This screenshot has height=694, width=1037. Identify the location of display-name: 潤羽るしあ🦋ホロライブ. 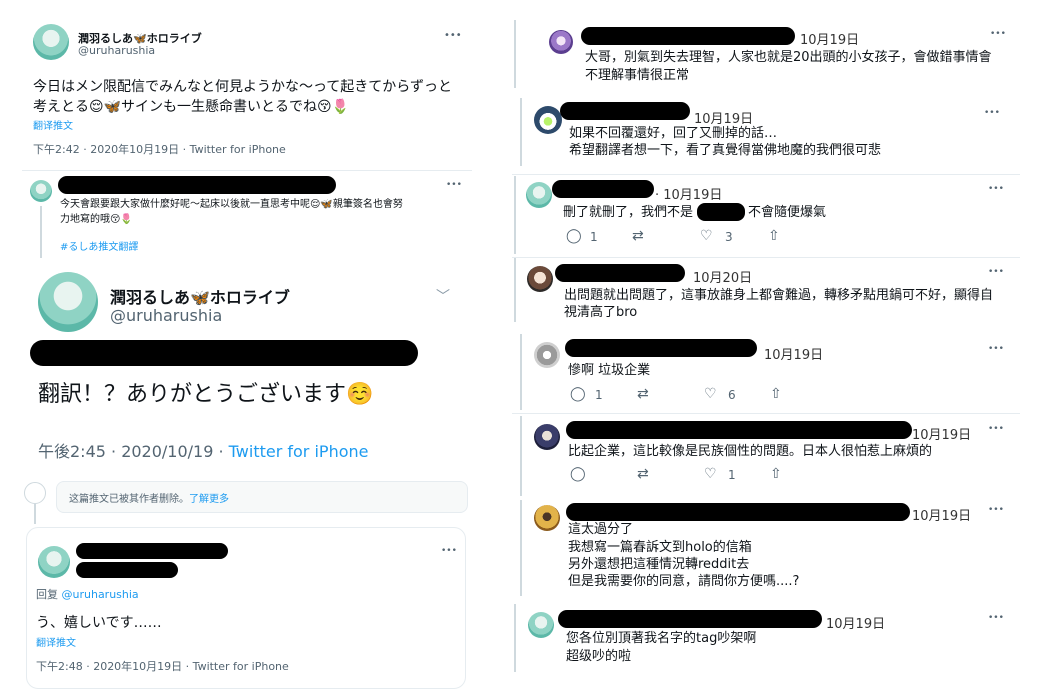
(200, 296).